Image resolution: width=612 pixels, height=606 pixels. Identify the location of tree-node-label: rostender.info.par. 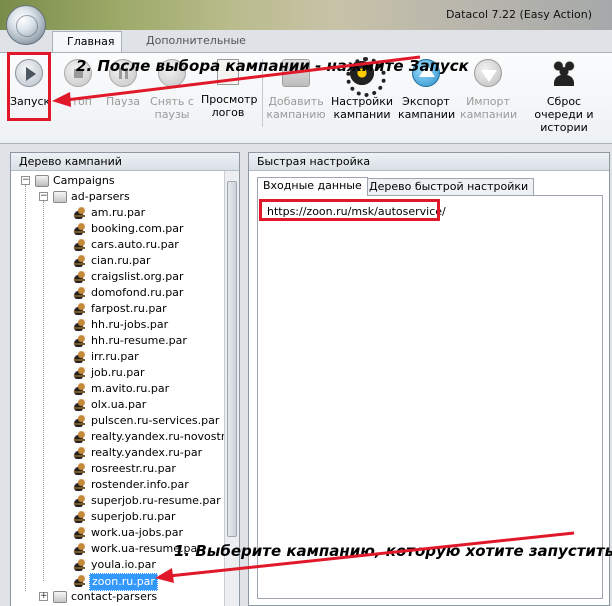
(140, 484).